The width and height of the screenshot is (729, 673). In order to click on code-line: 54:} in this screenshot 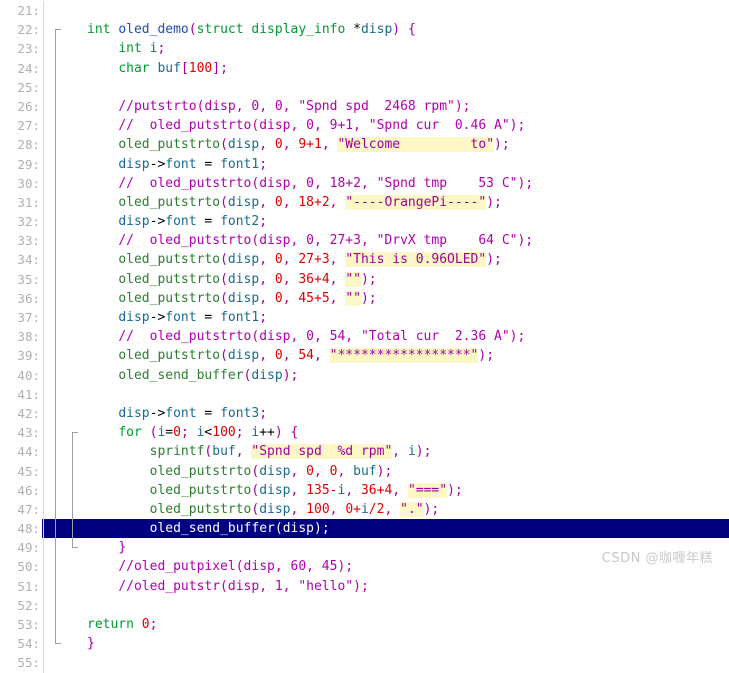, I will do `click(364, 644)`.